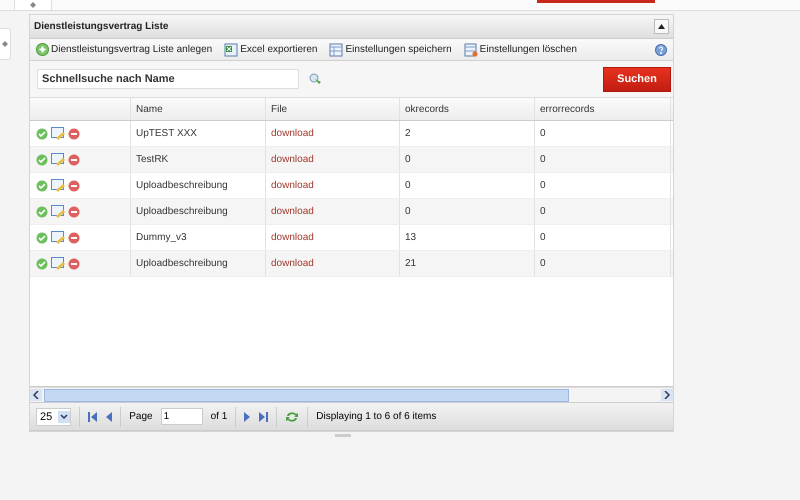  I want to click on column-header: okrecords, so click(467, 109).